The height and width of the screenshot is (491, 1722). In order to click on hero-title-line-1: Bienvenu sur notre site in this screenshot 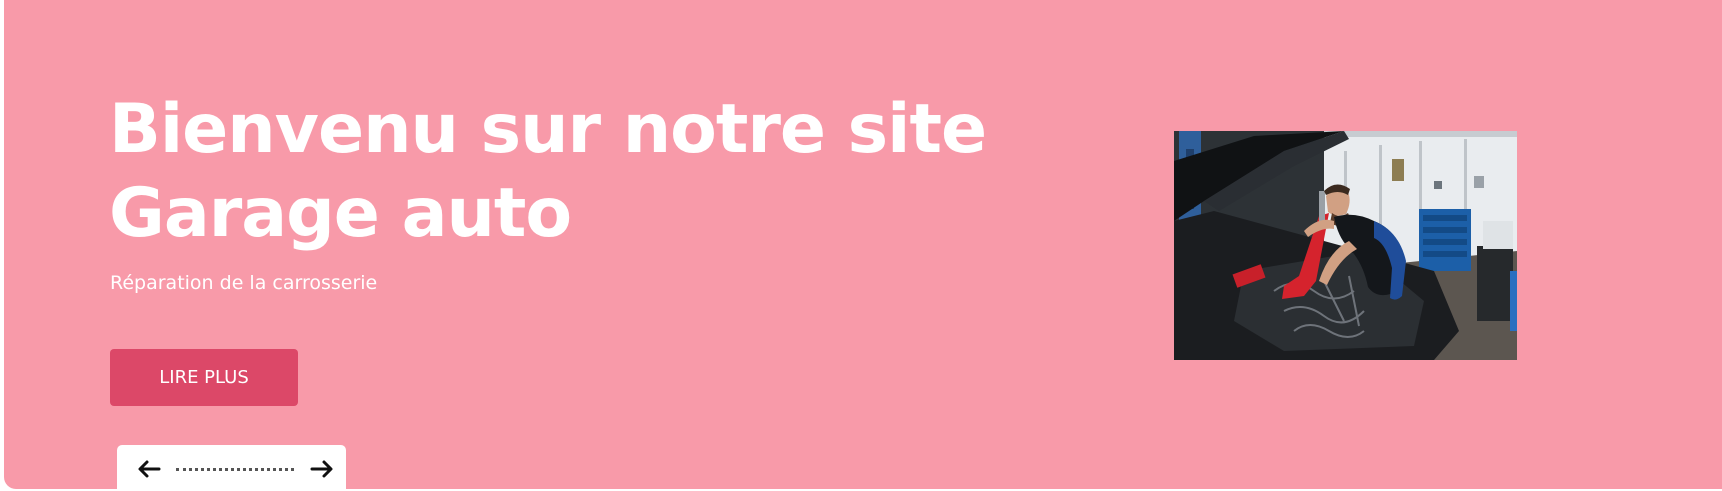, I will do `click(548, 129)`.